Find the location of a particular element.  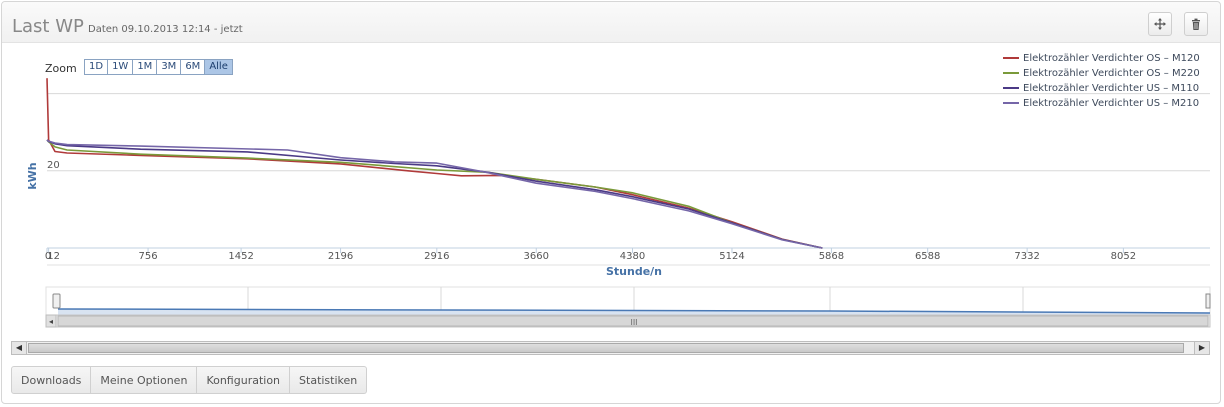

x-tick-label: 756 is located at coordinates (148, 256).